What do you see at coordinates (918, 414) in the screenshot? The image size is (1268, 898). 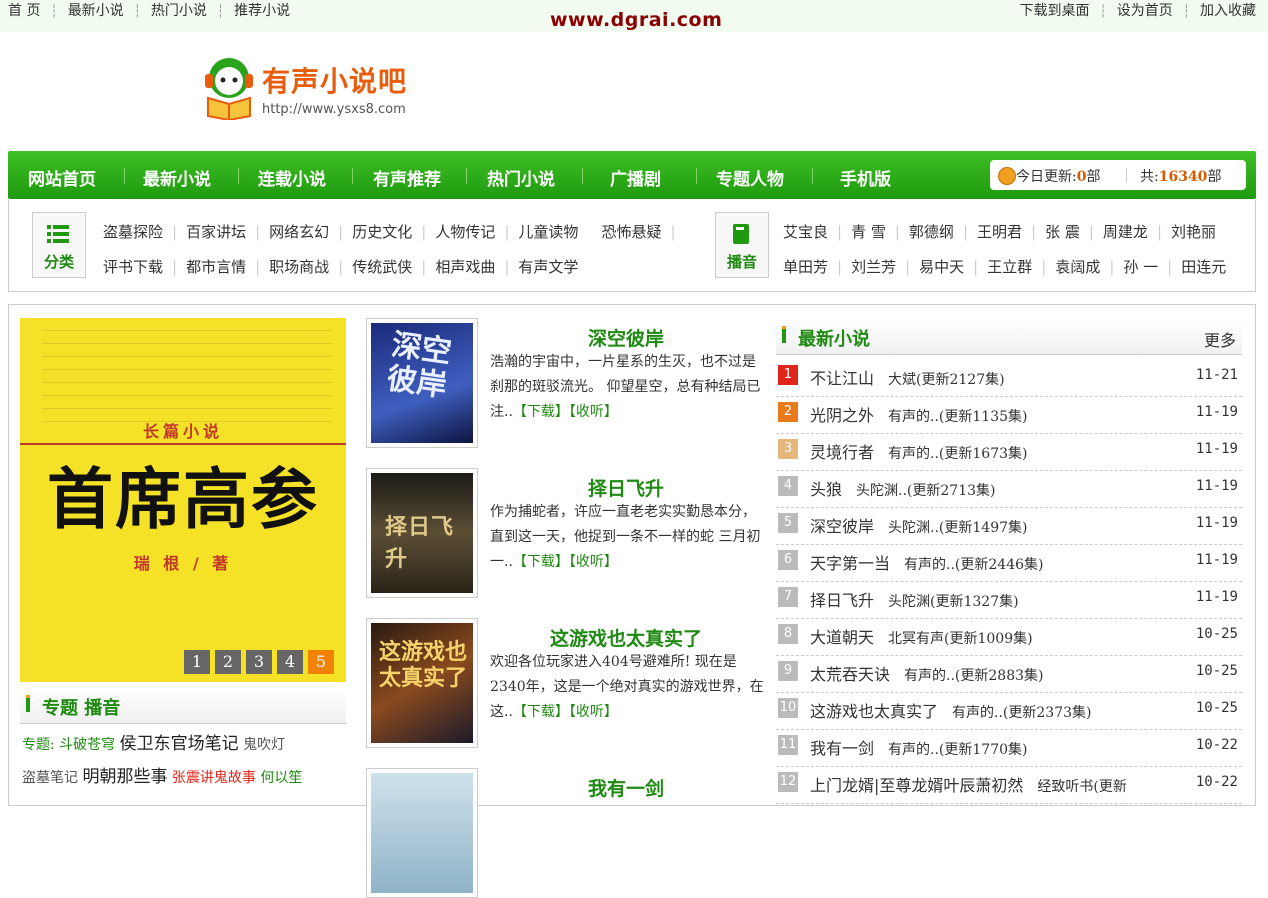 I see `novel-name: 光阴之外 有声的..(更新1135集)` at bounding box center [918, 414].